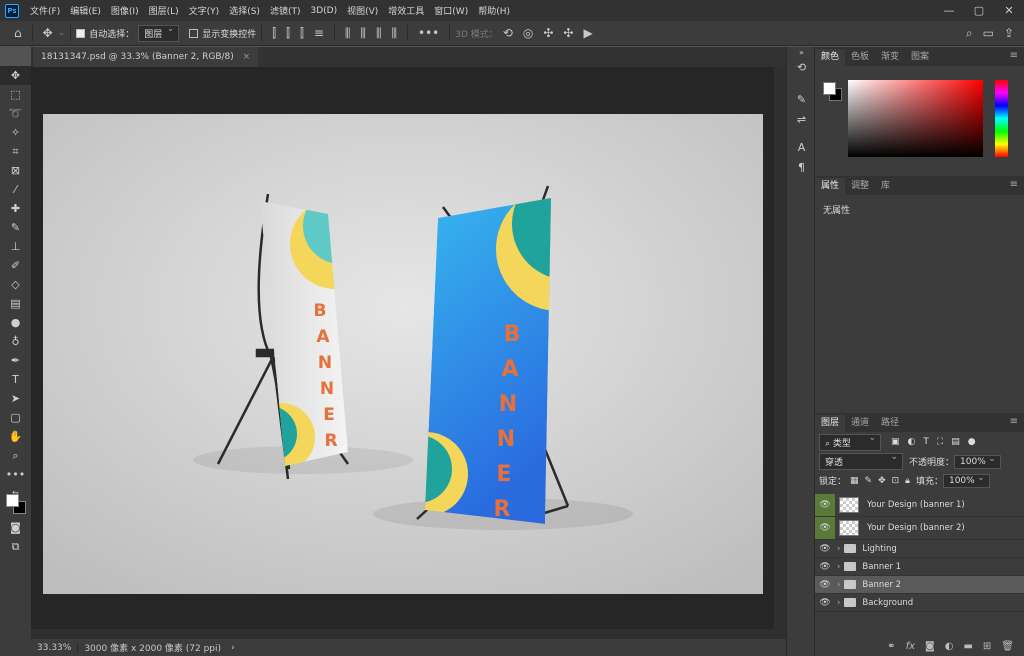  What do you see at coordinates (15, 94) in the screenshot?
I see `marquee-icon: ⬚` at bounding box center [15, 94].